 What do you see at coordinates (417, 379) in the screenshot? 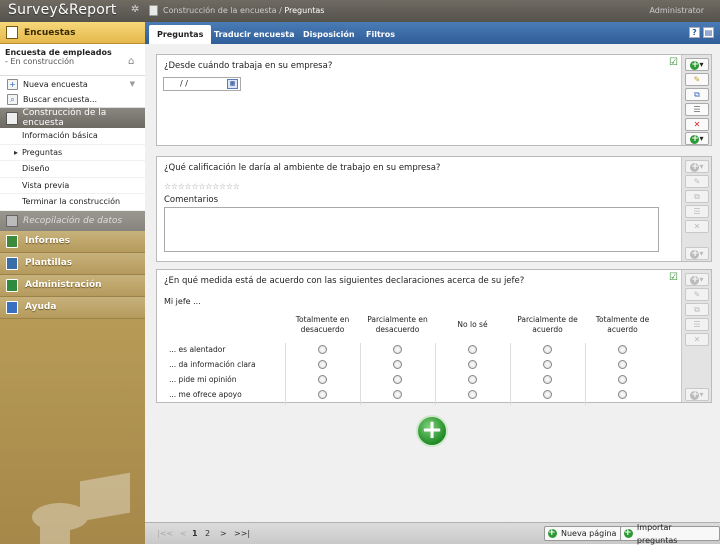
I see `matrix-row: ... pide mi opinión` at bounding box center [417, 379].